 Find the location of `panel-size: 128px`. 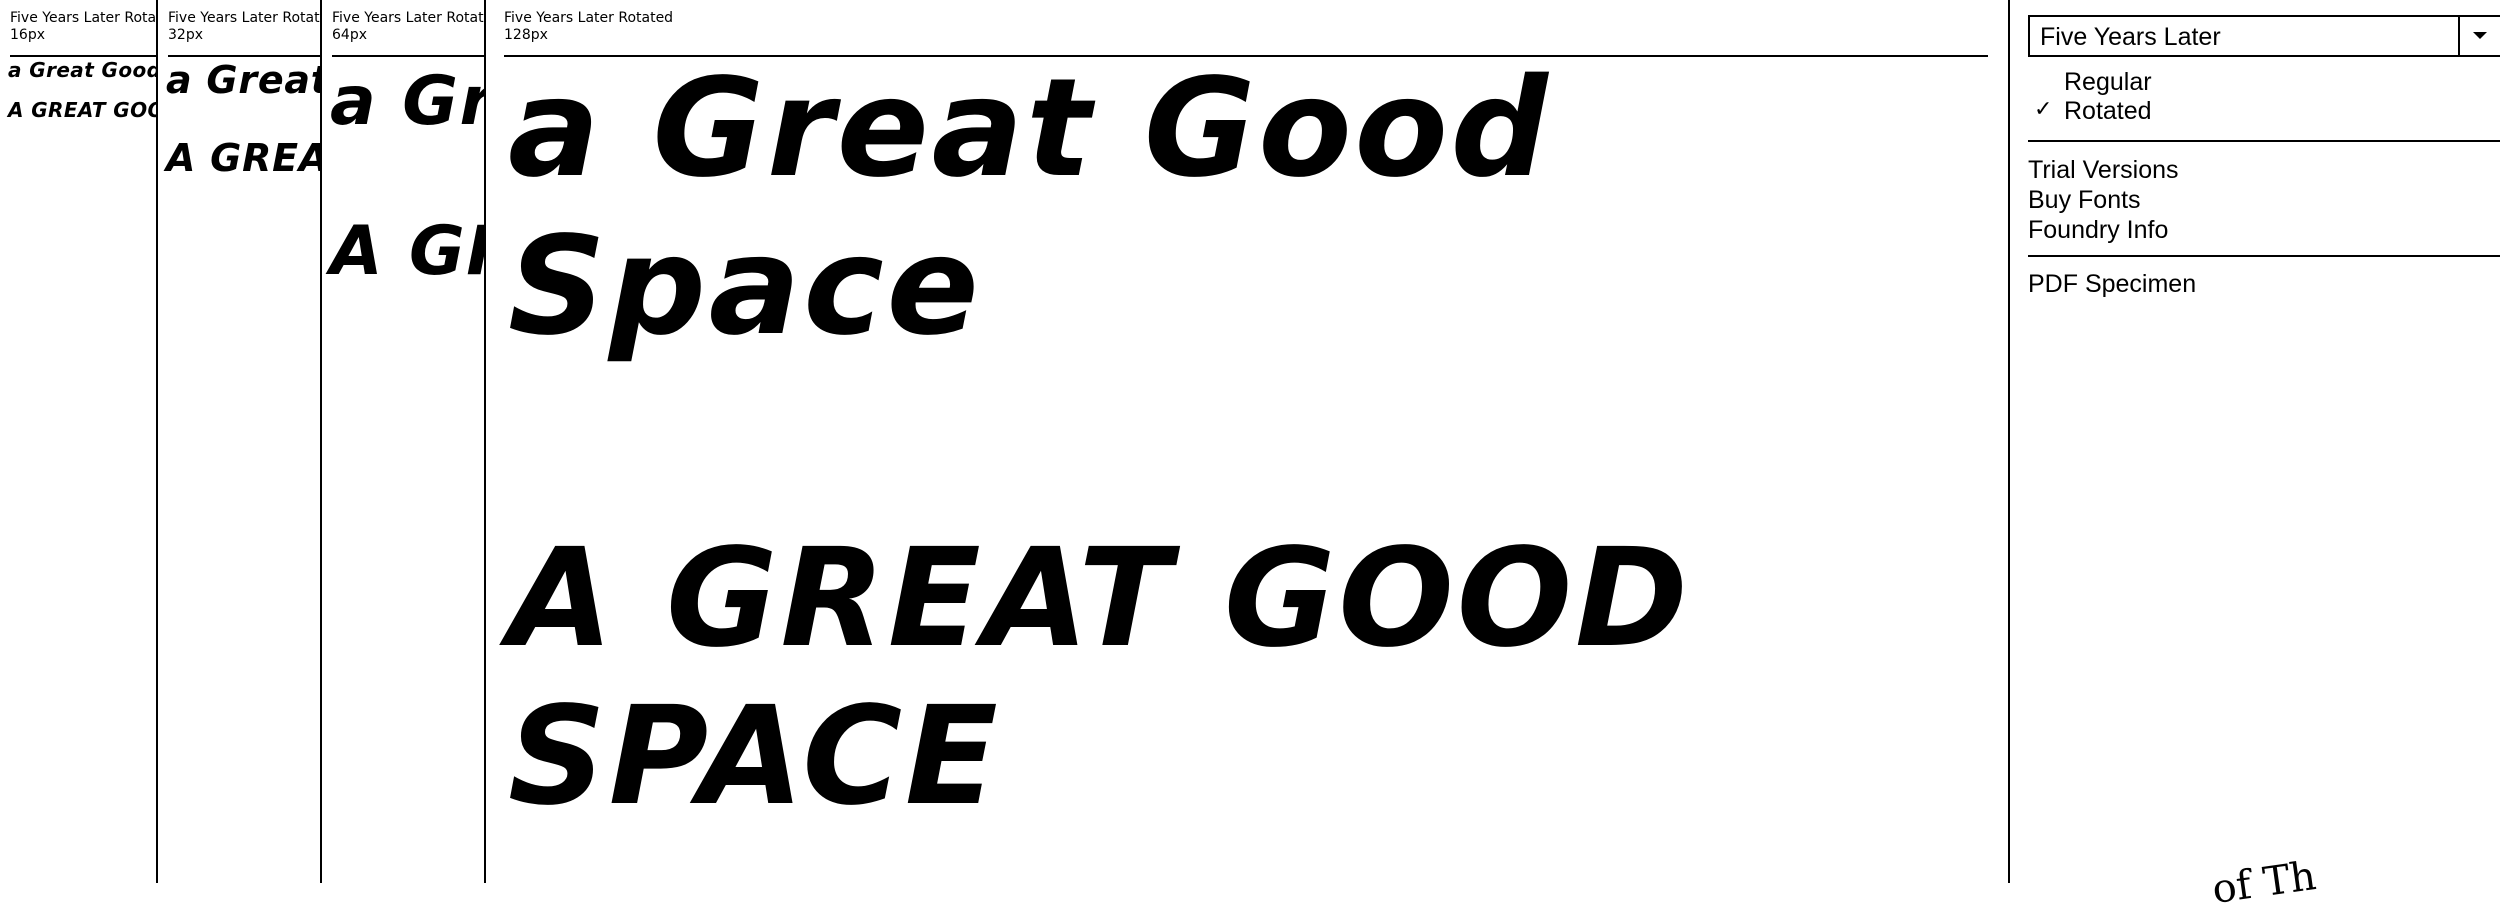

panel-size: 128px is located at coordinates (526, 35).